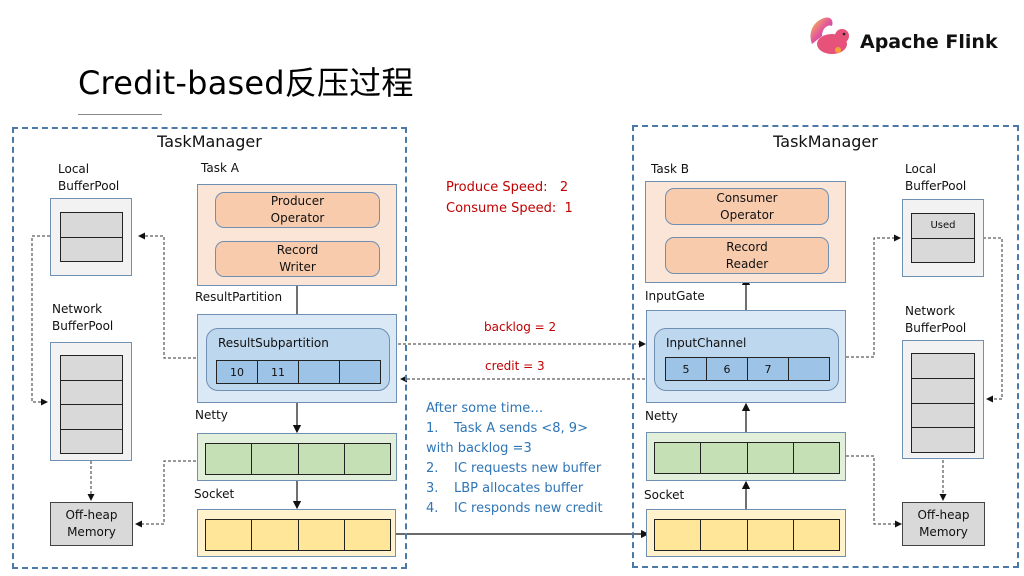  I want to click on task-a-box: Producer Operator Record Writer, so click(297, 235).